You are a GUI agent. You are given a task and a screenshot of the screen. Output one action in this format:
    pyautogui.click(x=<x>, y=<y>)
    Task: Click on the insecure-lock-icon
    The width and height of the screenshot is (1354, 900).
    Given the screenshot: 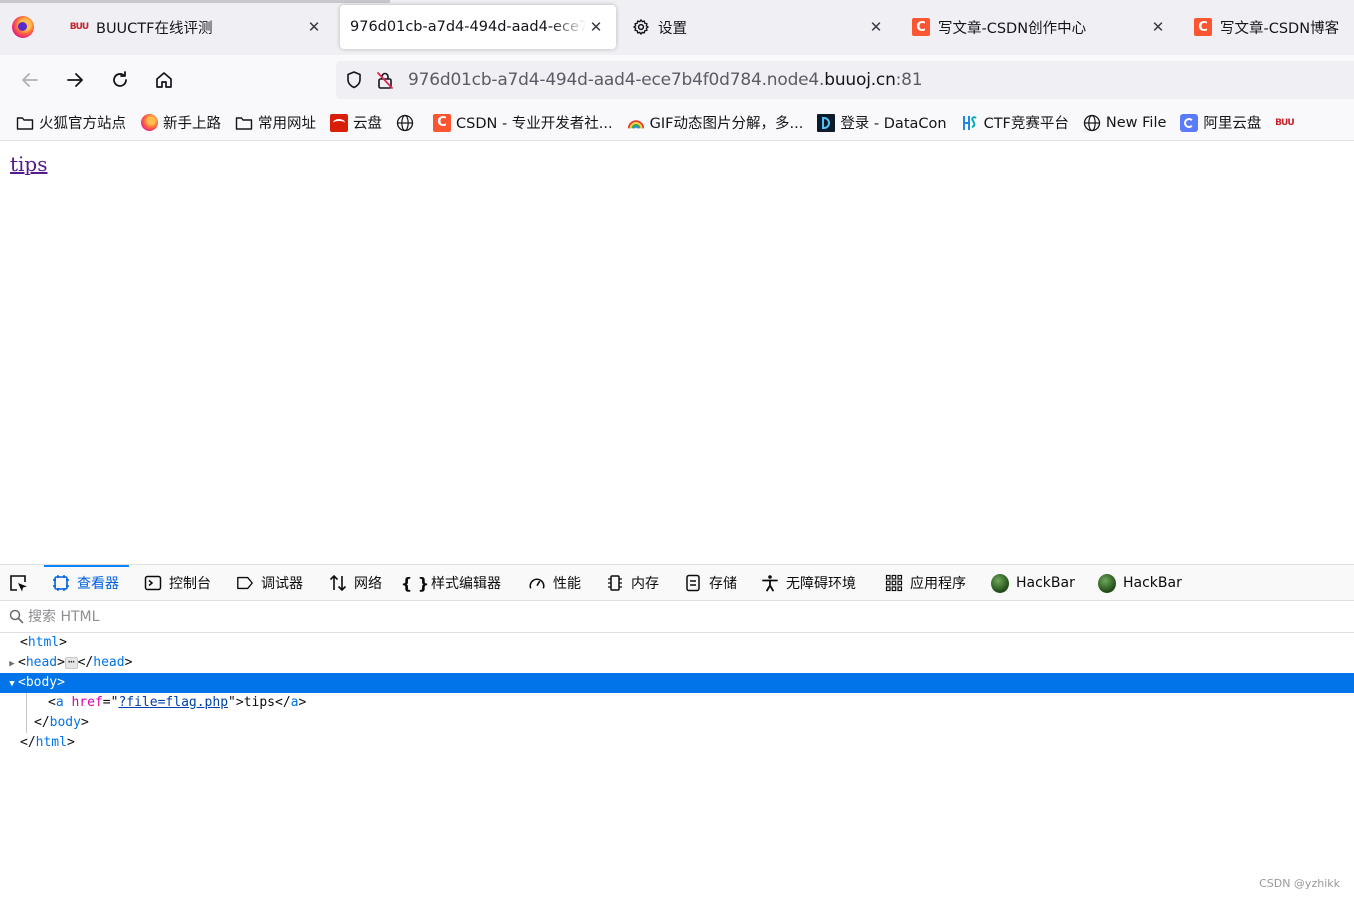 What is the action you would take?
    pyautogui.click(x=385, y=80)
    